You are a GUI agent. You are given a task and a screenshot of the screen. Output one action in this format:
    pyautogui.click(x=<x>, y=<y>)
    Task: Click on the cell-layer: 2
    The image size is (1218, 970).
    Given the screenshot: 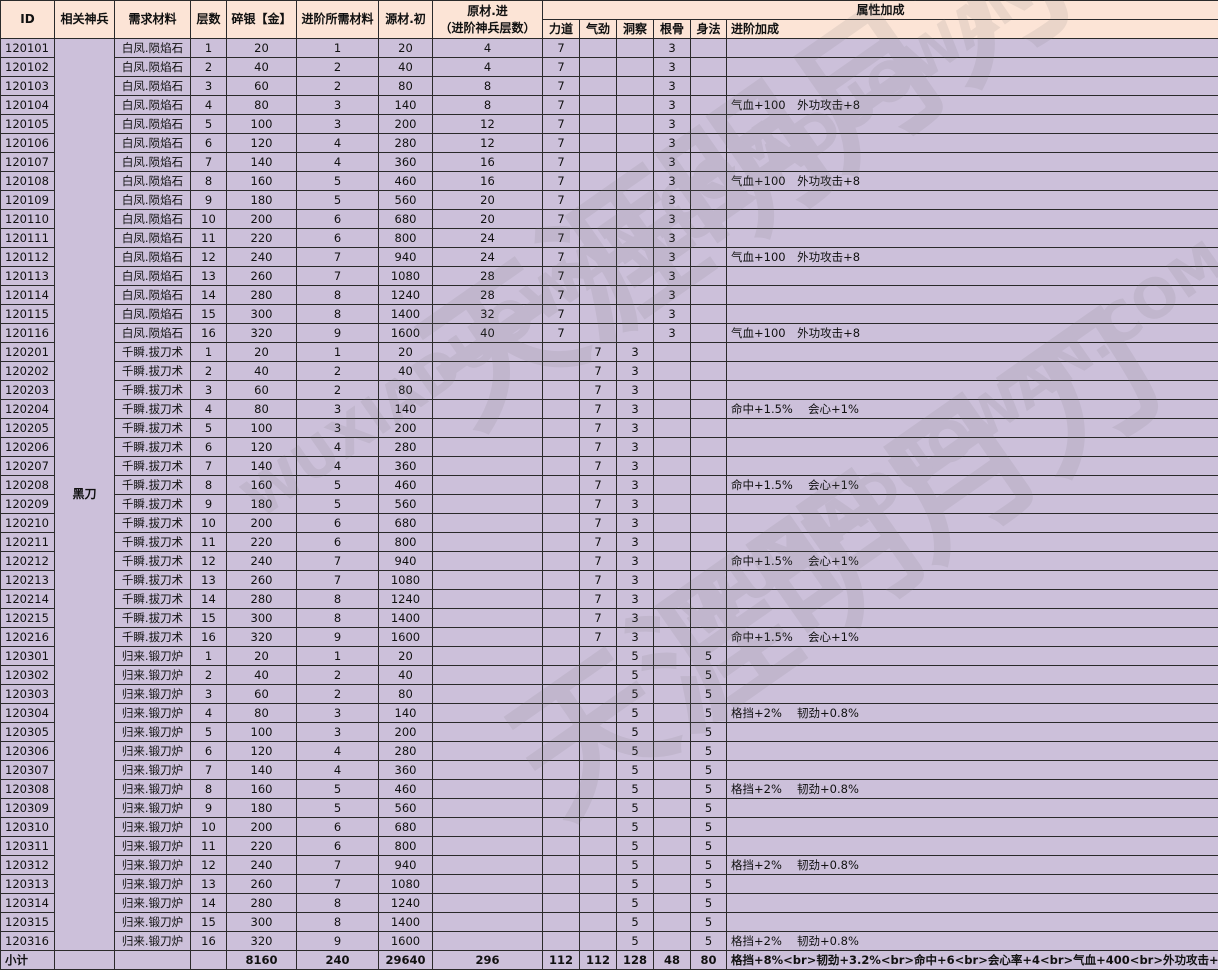 What is the action you would take?
    pyautogui.click(x=208, y=371)
    